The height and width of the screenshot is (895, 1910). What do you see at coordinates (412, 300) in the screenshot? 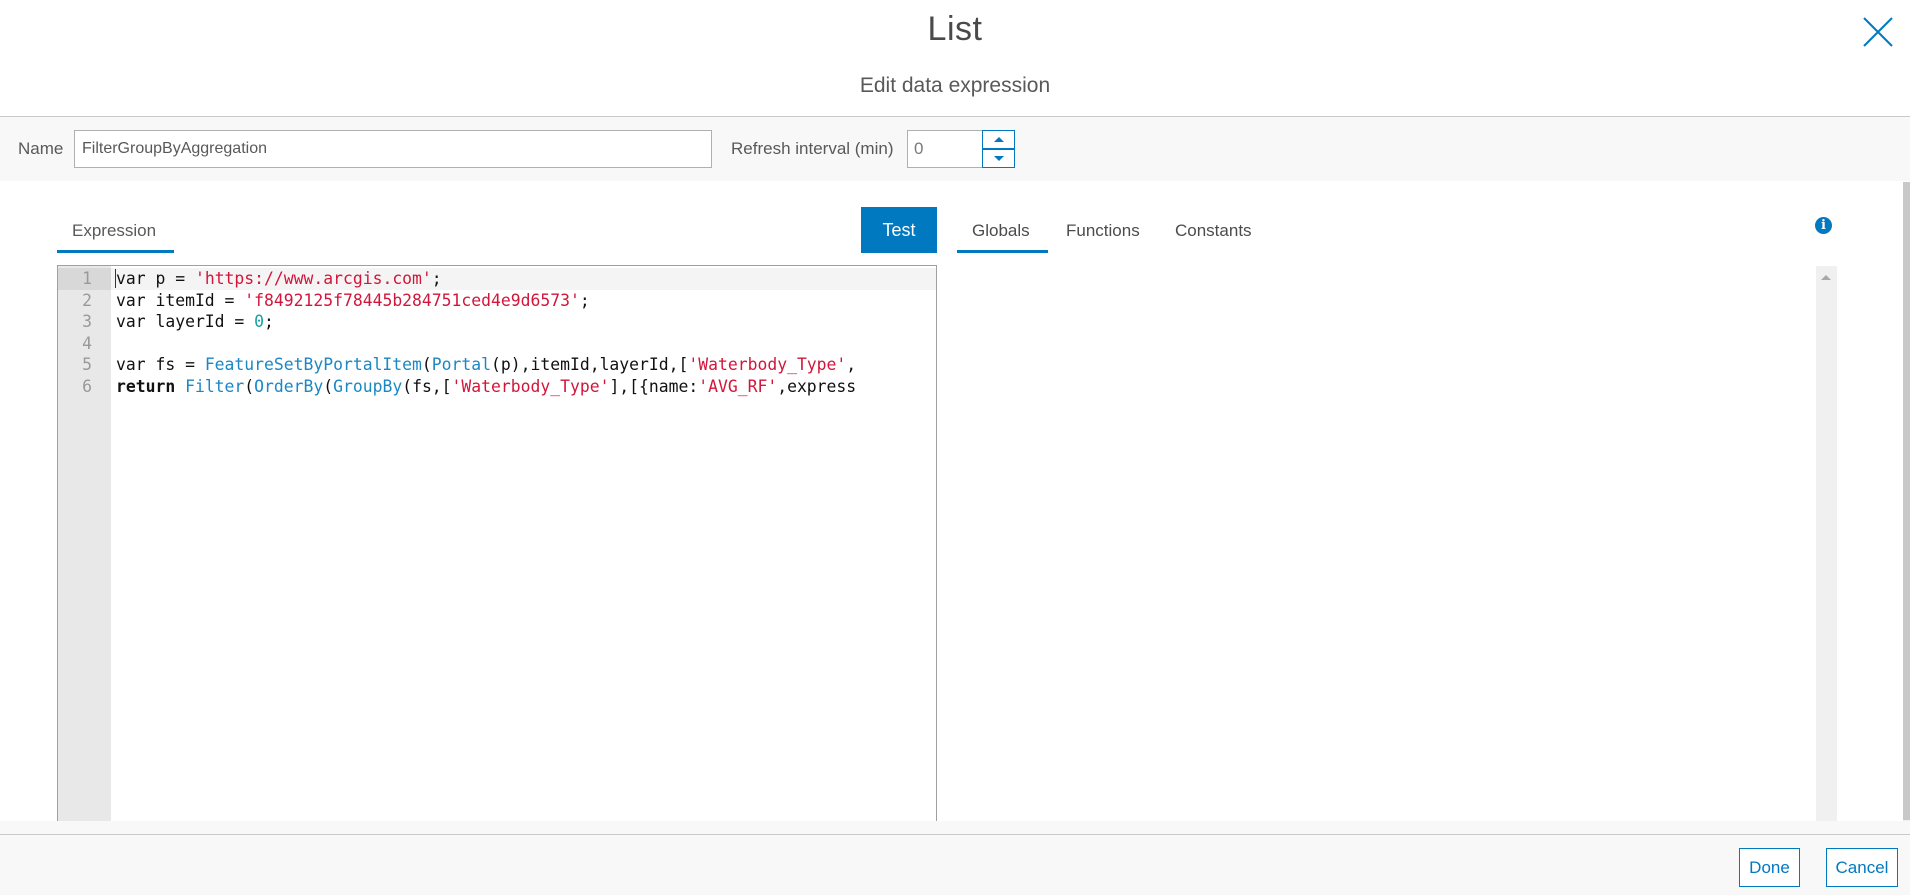
I see `code-token-str: 'f8492125f78445b284751ced4e9d6573'` at bounding box center [412, 300].